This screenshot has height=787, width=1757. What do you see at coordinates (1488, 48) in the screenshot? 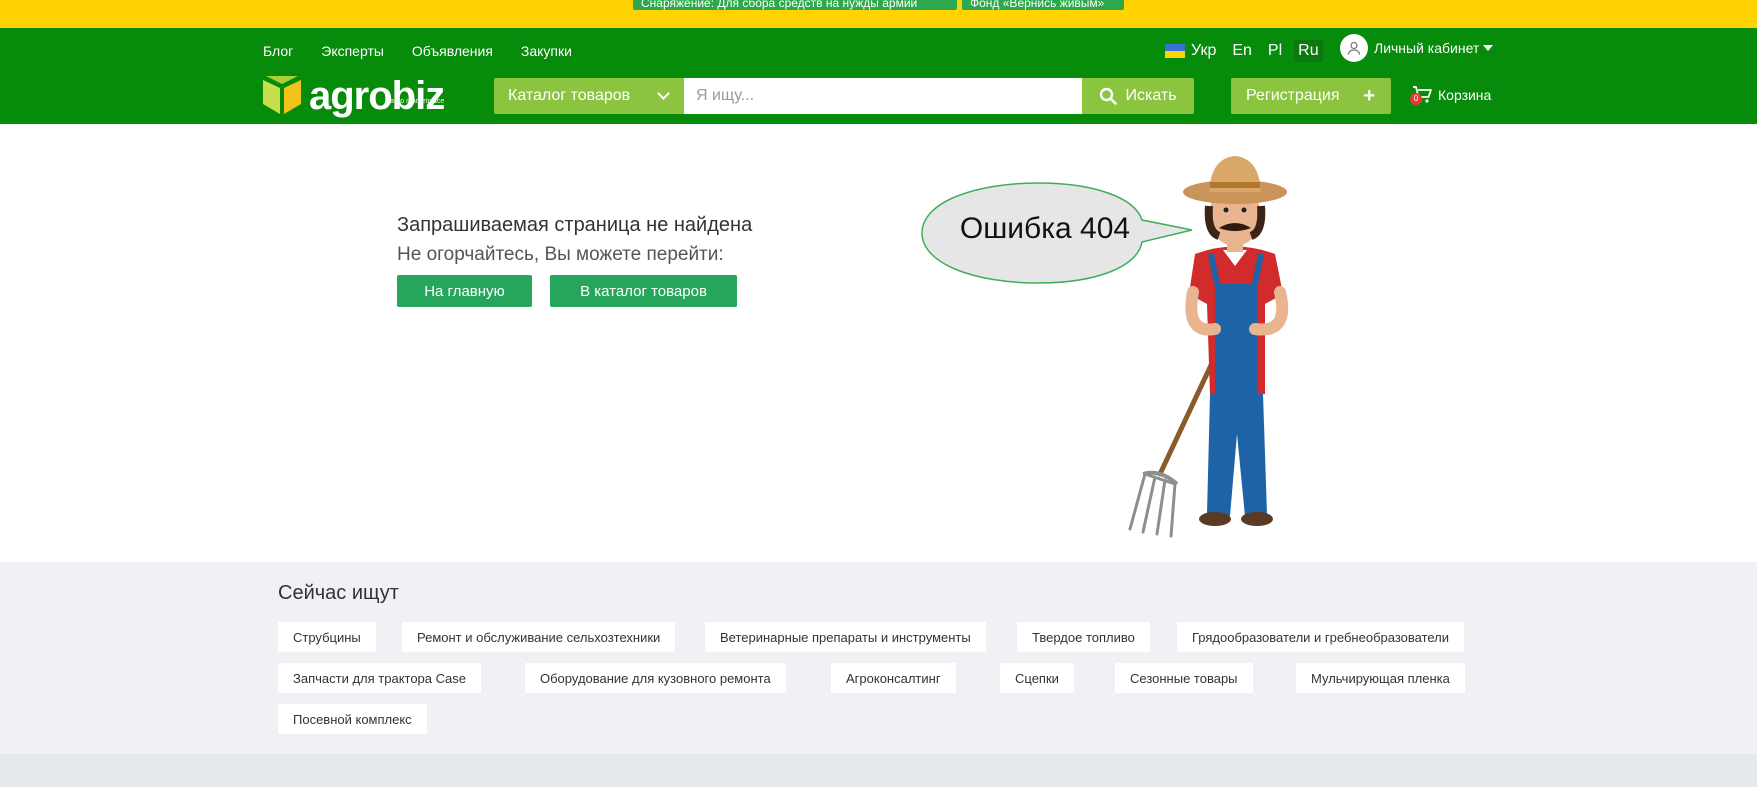
I see `caret-down-icon` at bounding box center [1488, 48].